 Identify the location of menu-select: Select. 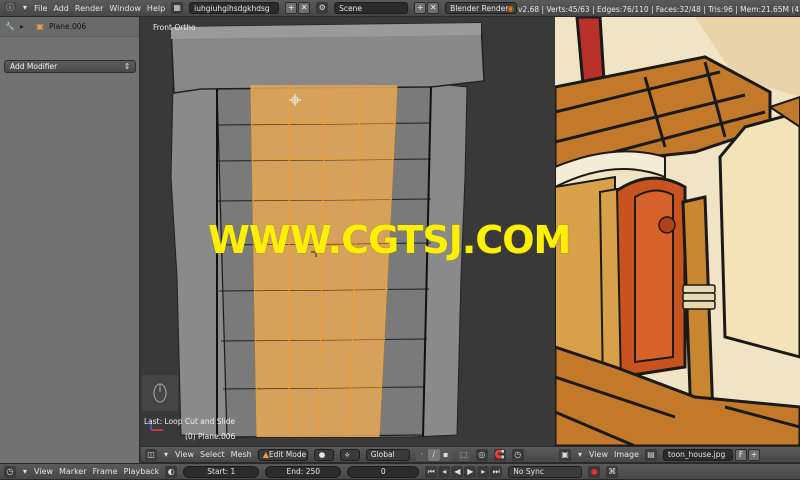
(212, 454).